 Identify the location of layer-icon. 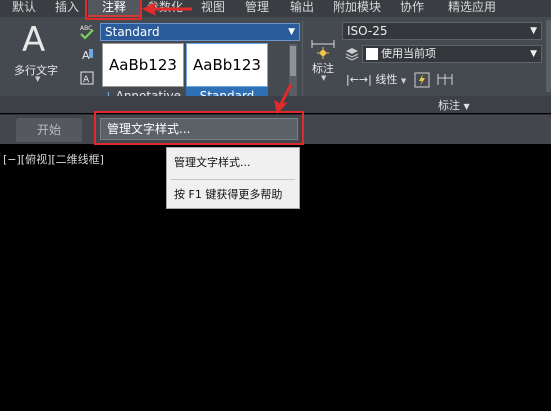
(352, 54).